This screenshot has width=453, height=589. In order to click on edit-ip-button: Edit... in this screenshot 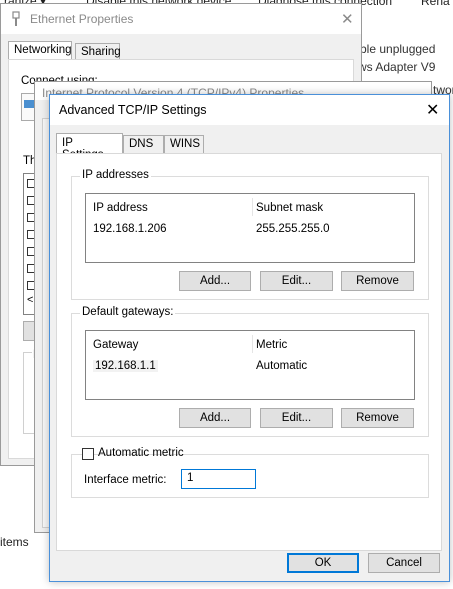, I will do `click(296, 281)`.